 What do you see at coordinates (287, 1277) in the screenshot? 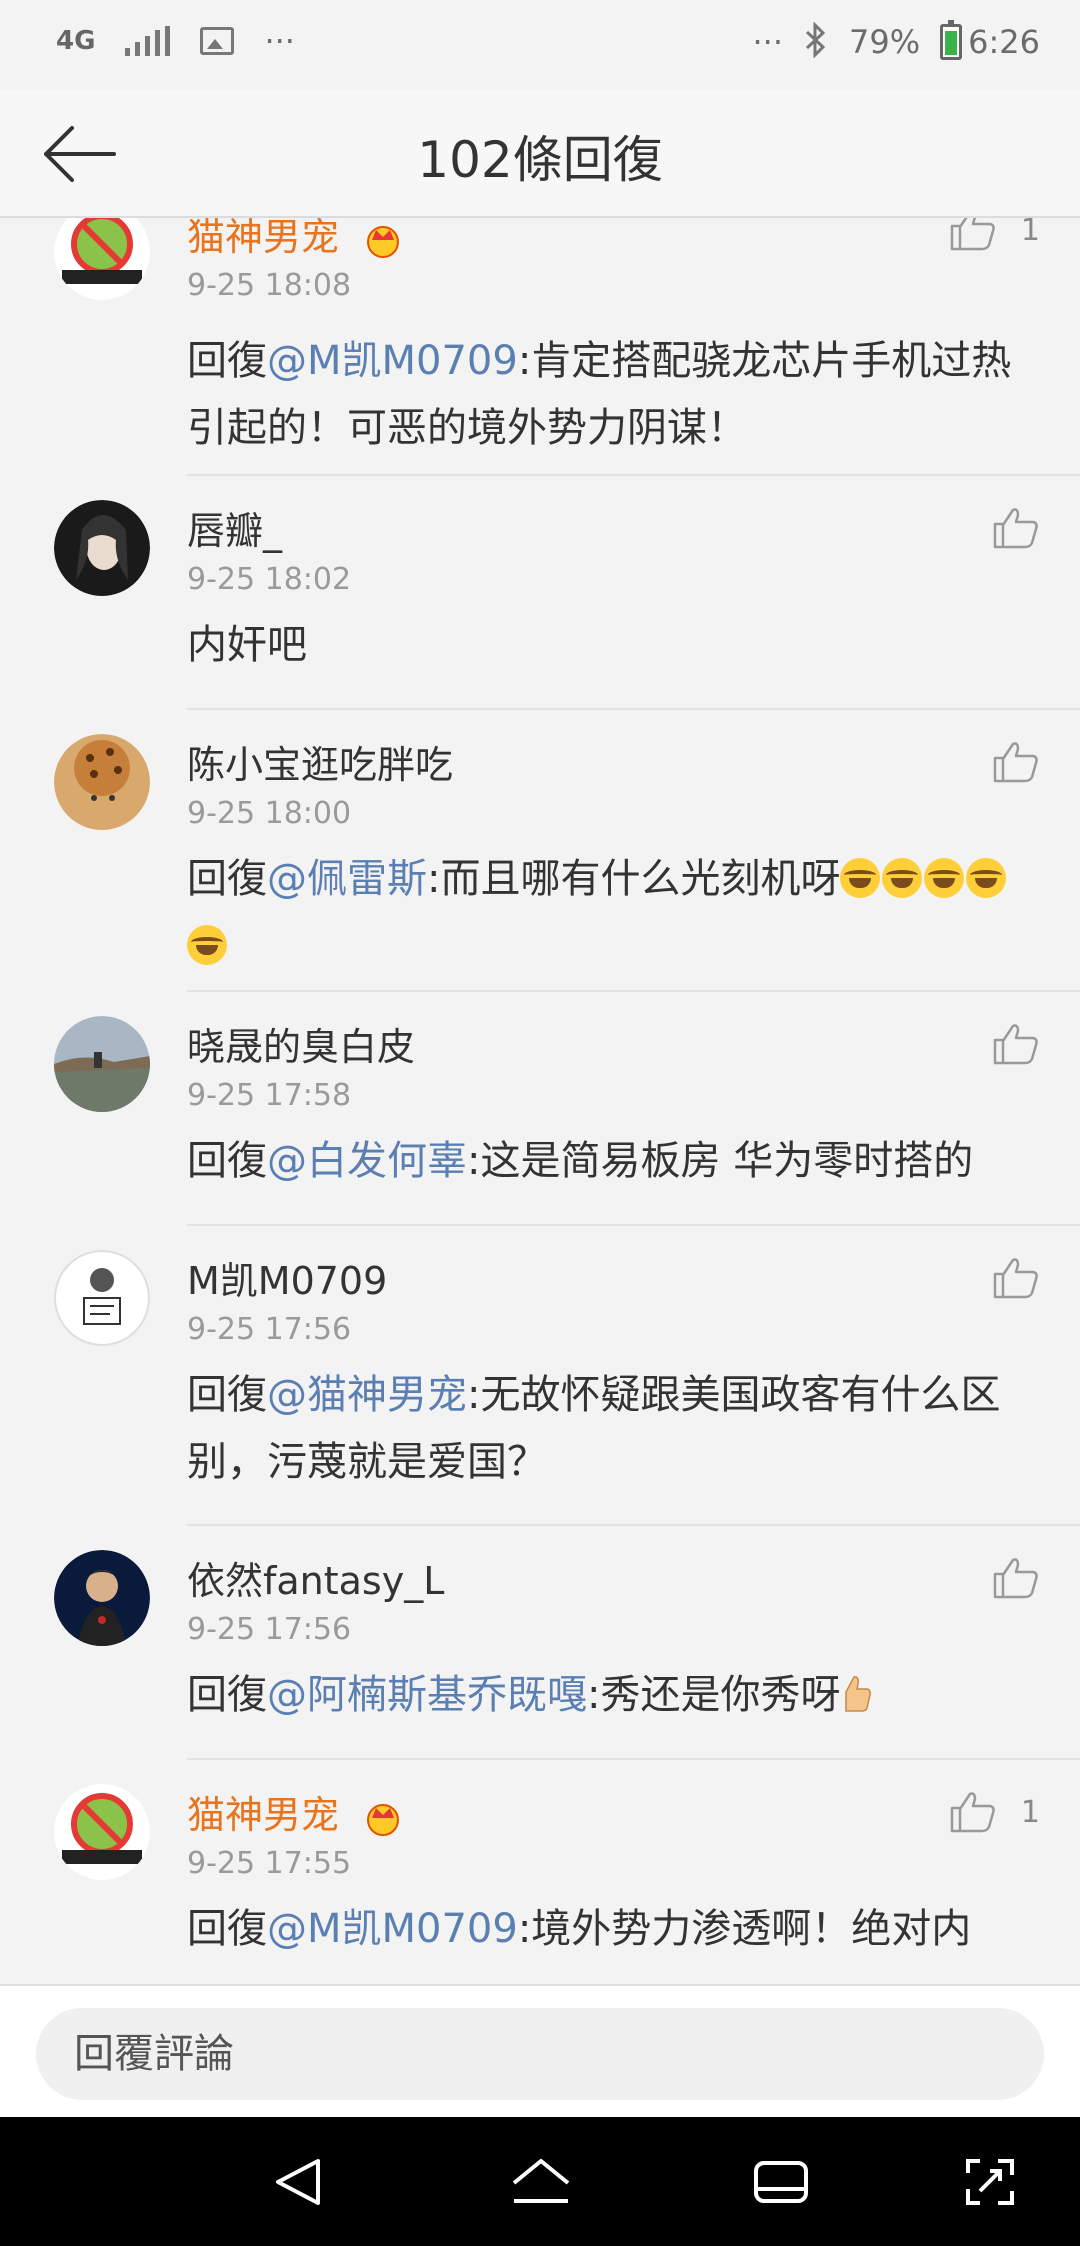
I see `commenter-name: M凯M0709` at bounding box center [287, 1277].